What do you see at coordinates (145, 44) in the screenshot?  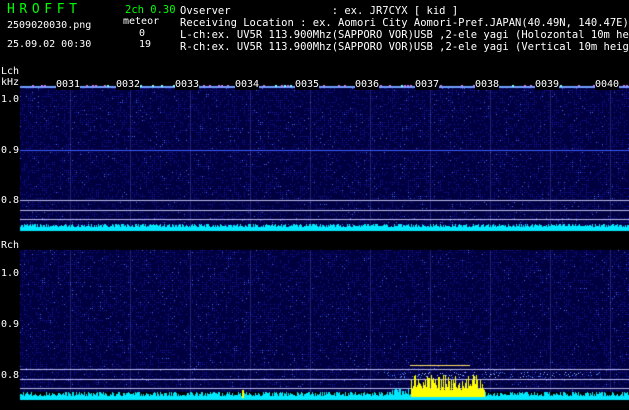 I see `meteor-count-rch: 19` at bounding box center [145, 44].